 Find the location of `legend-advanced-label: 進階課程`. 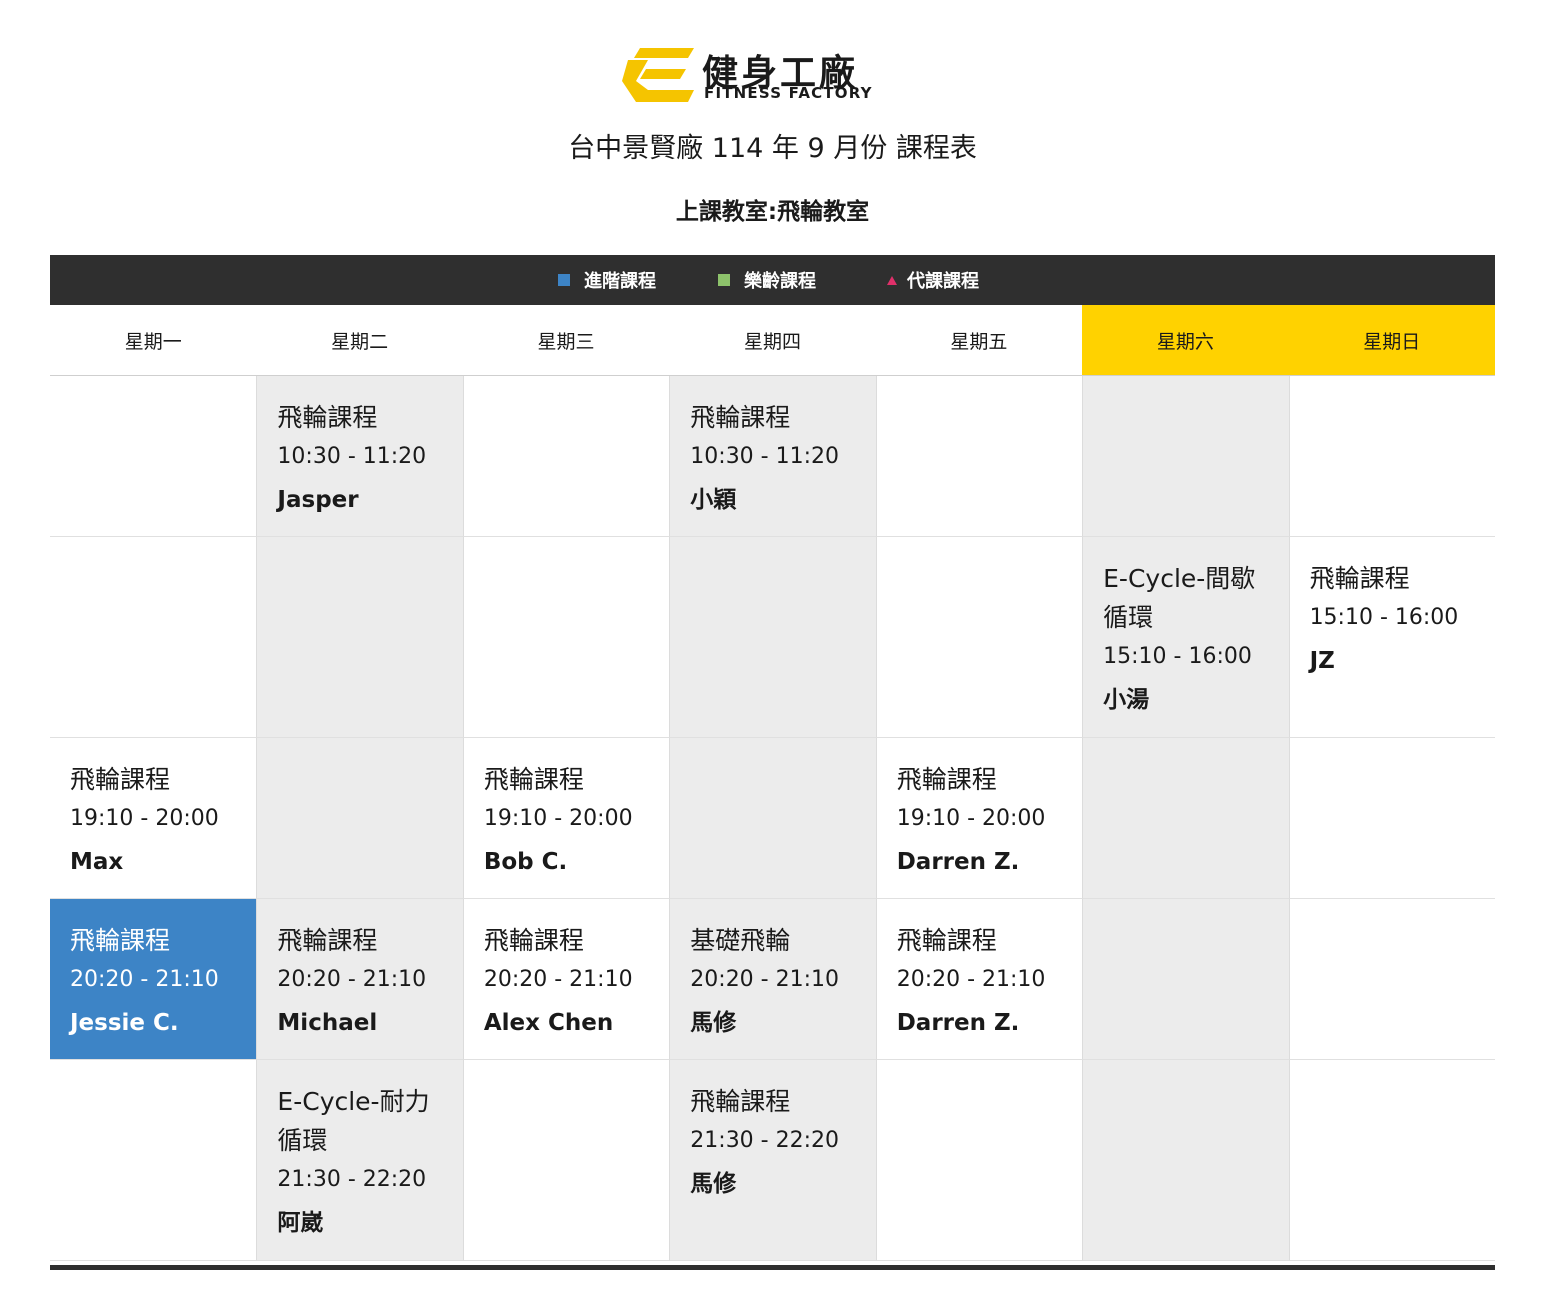

legend-advanced-label: 進階課程 is located at coordinates (620, 281).